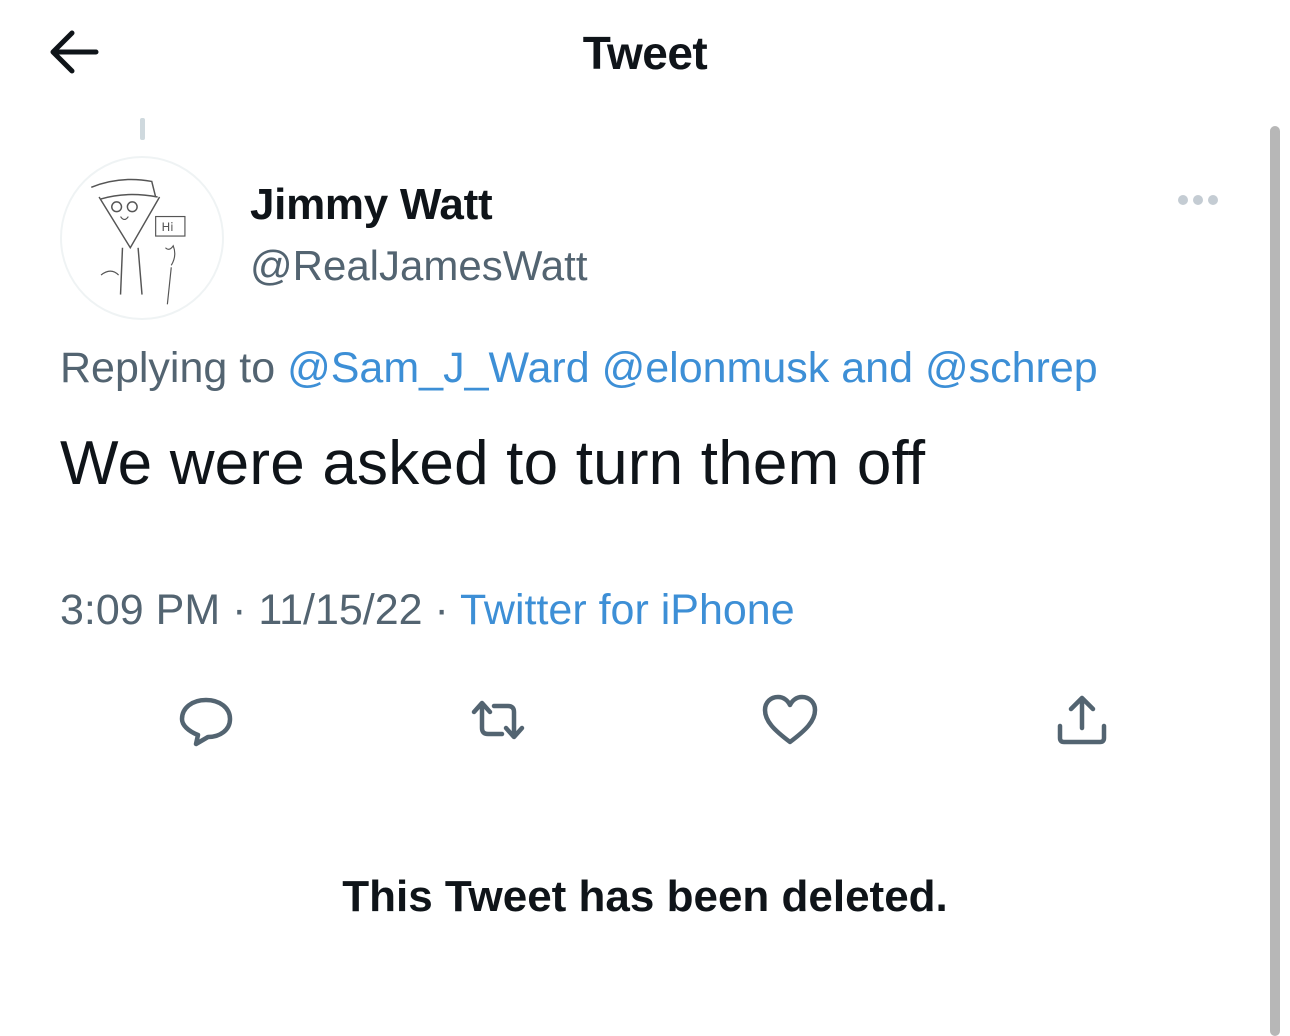 This screenshot has height=1036, width=1290. What do you see at coordinates (140, 610) in the screenshot?
I see `tweet-time: 3:09 PM` at bounding box center [140, 610].